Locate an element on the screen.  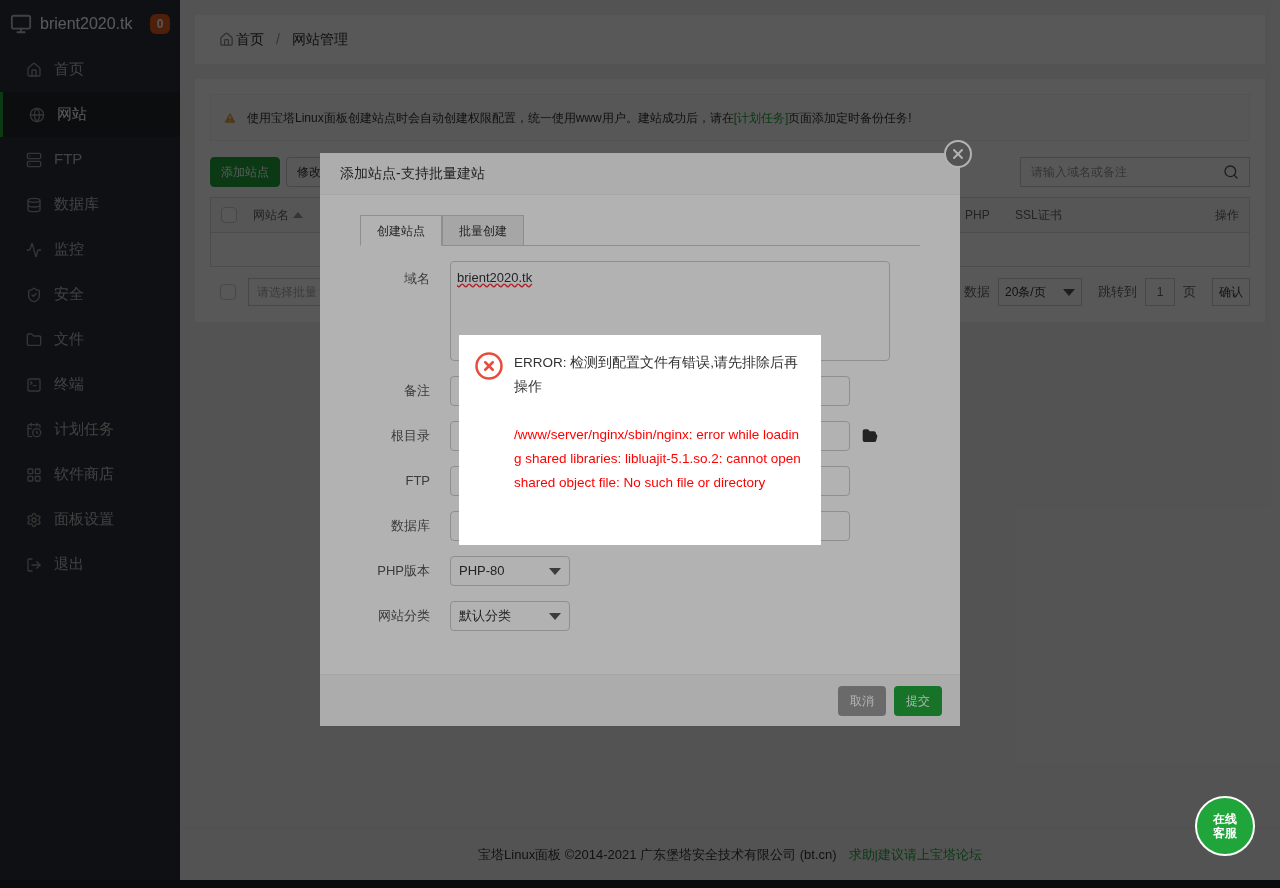
server-name: brient2020.tk is located at coordinates (87, 23).